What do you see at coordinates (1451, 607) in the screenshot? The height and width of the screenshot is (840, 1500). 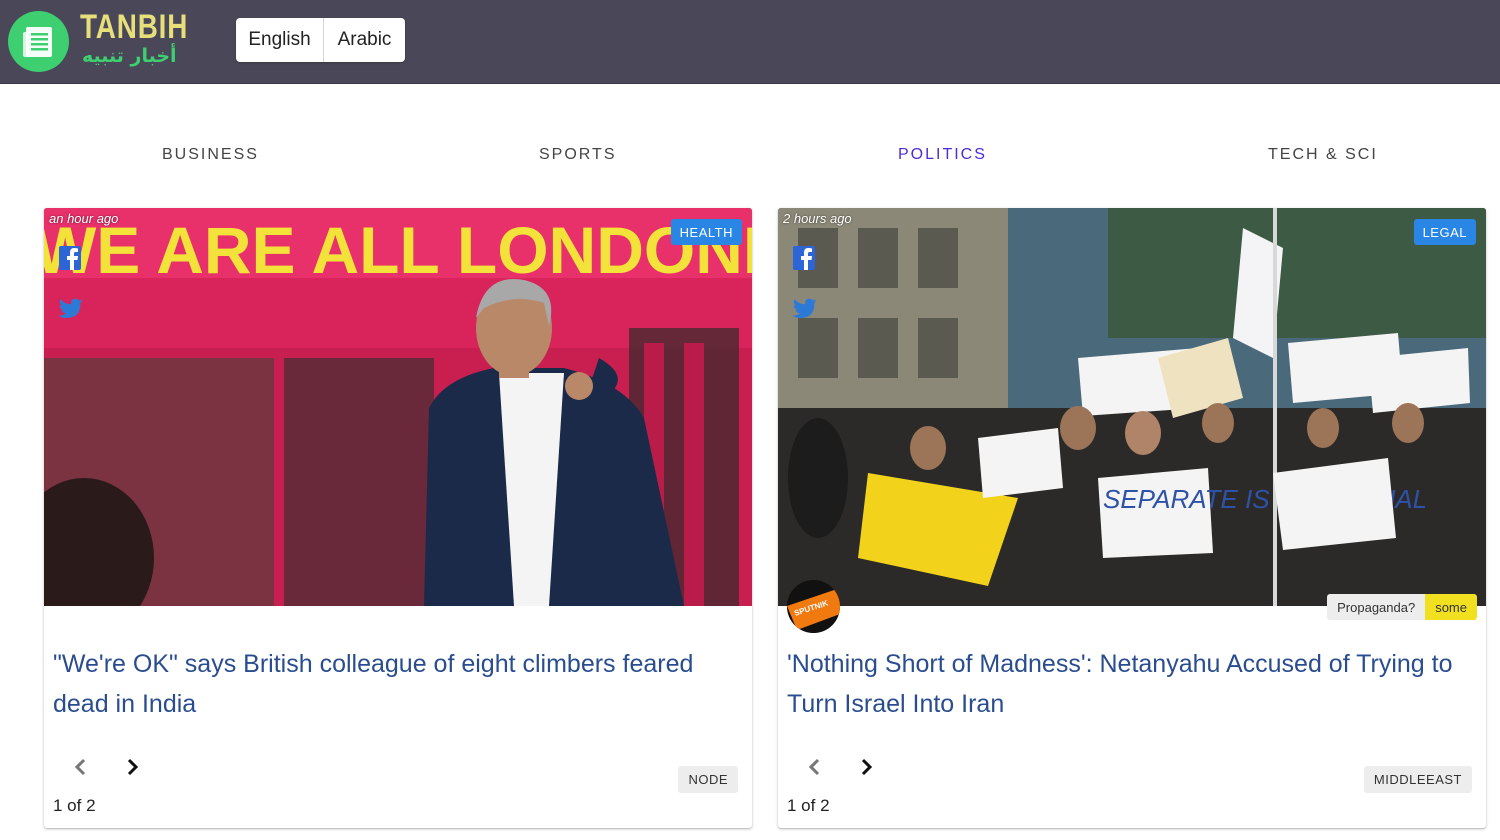 I see `propaganda-value: some` at bounding box center [1451, 607].